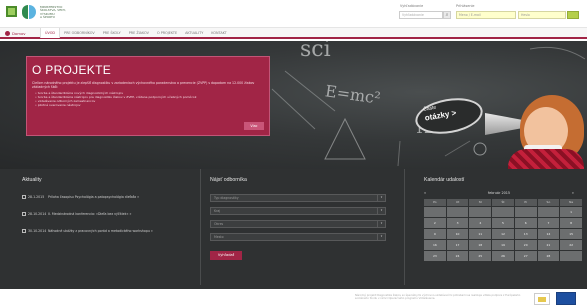  Describe the element at coordinates (465, 6) in the screenshot. I see `login-label: Prihlásenie` at that location.